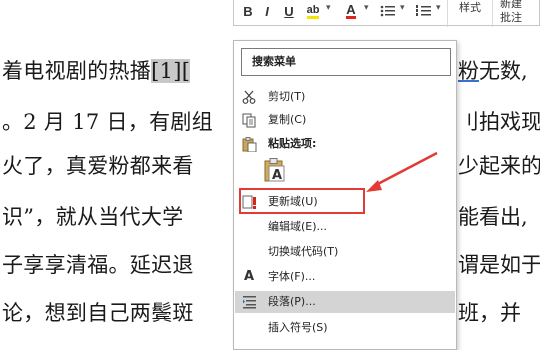 The width and height of the screenshot is (540, 350). I want to click on paste-icon, so click(249, 144).